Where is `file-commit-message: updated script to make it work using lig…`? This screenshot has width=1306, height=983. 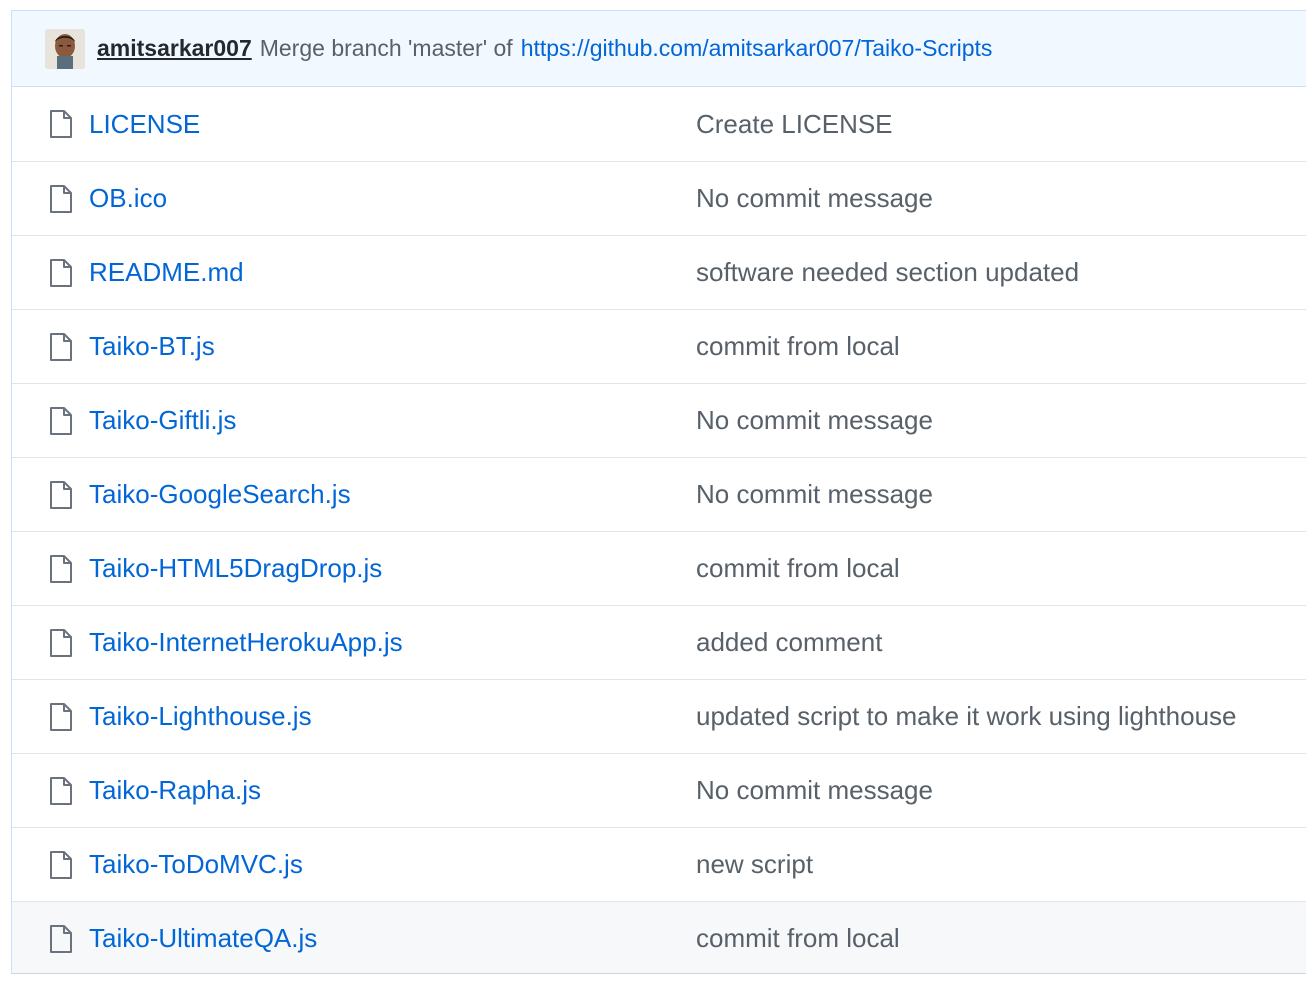
file-commit-message: updated script to make it work using lig… is located at coordinates (966, 716).